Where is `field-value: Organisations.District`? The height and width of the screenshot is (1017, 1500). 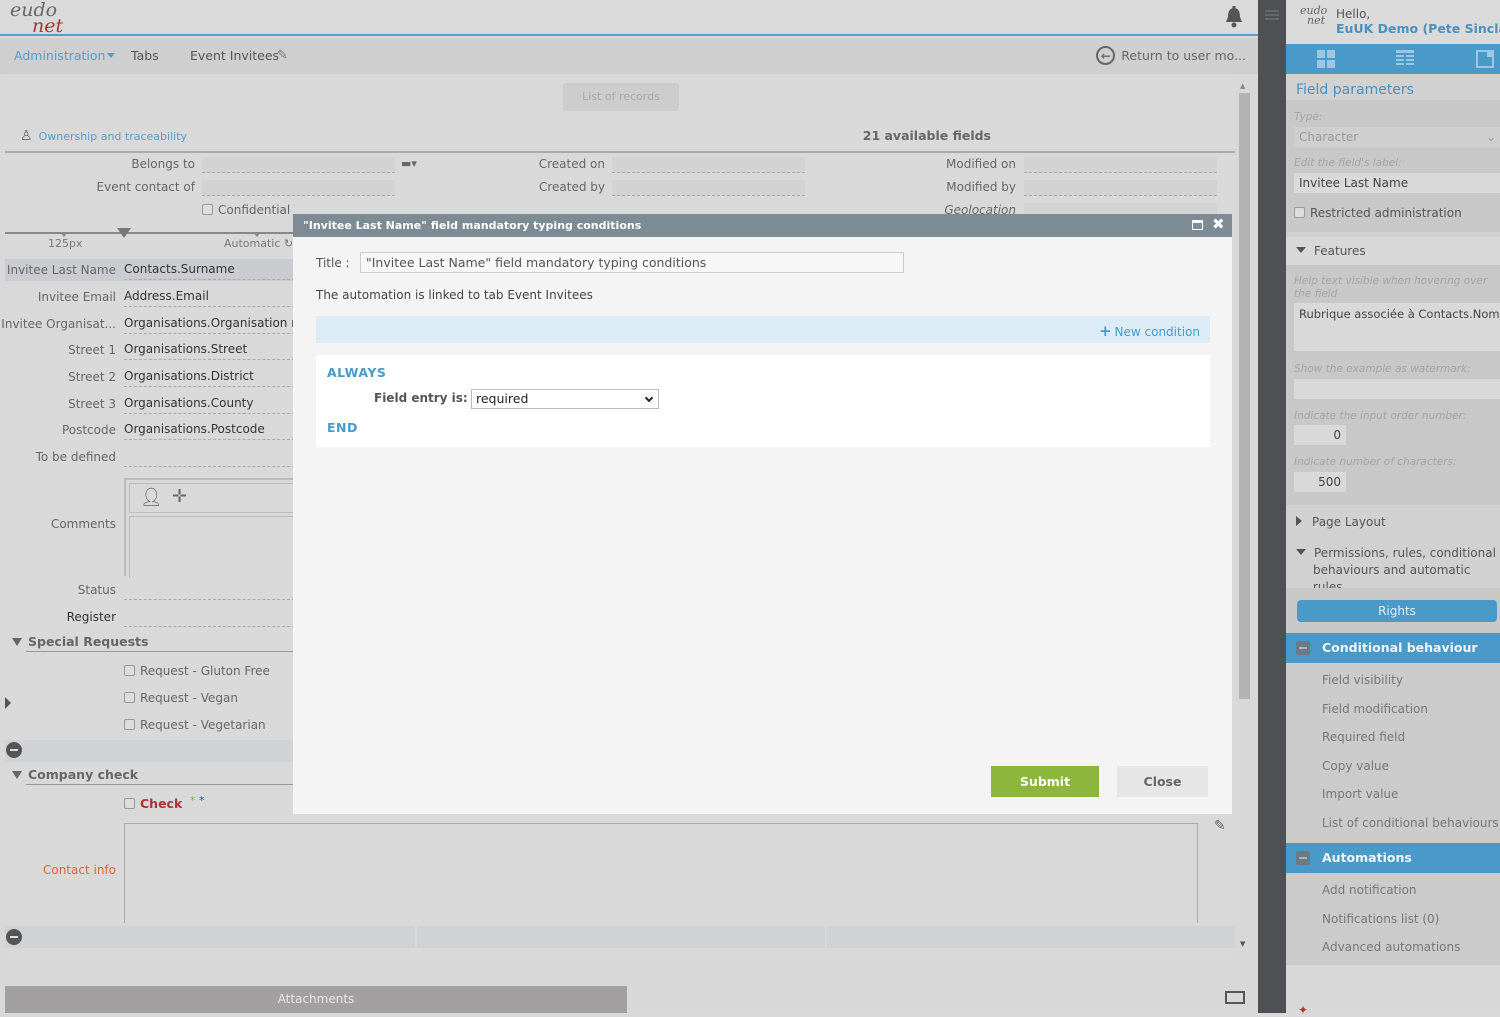
field-value: Organisations.District is located at coordinates (209, 377).